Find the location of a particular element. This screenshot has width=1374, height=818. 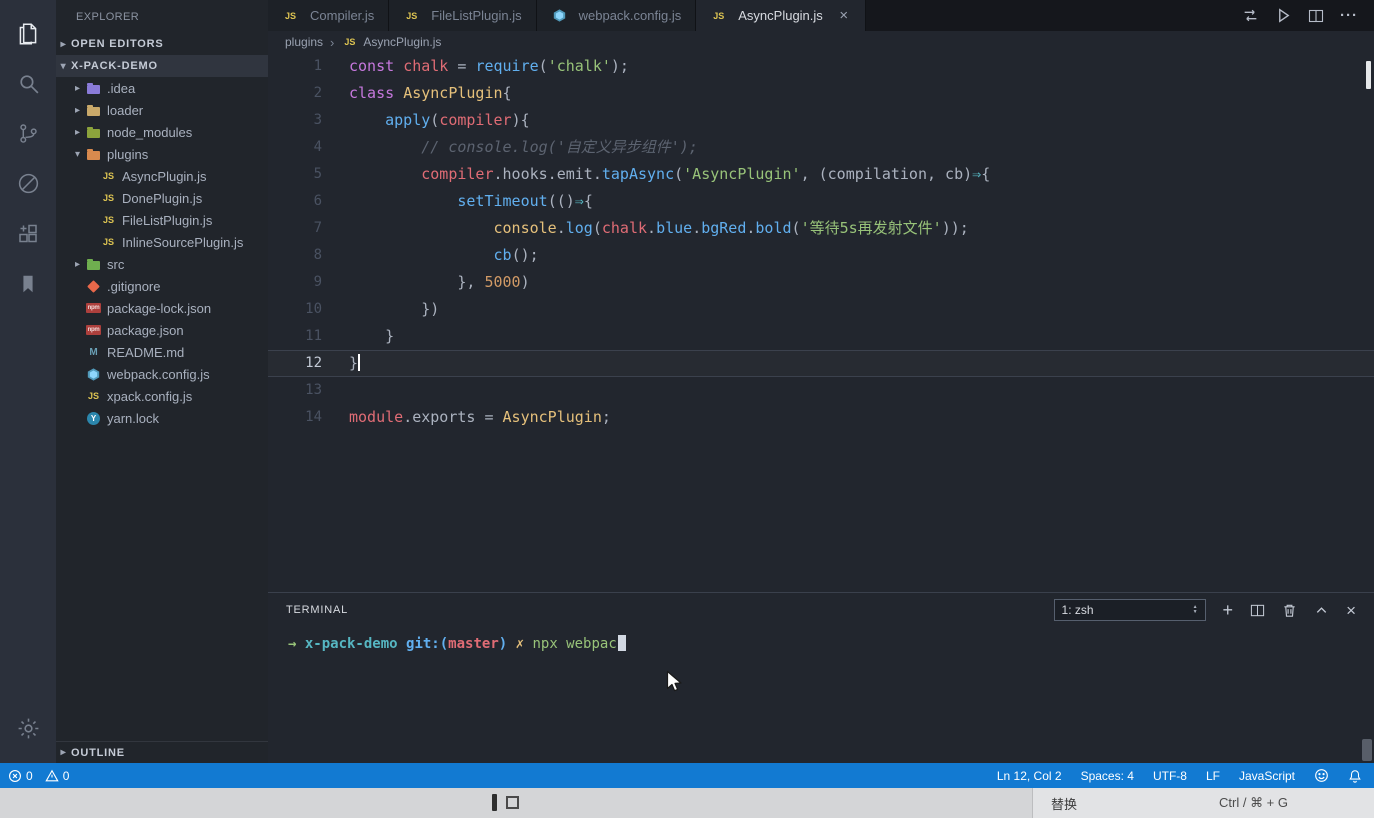

kill-terminal-icon is located at coordinates (1289, 610).